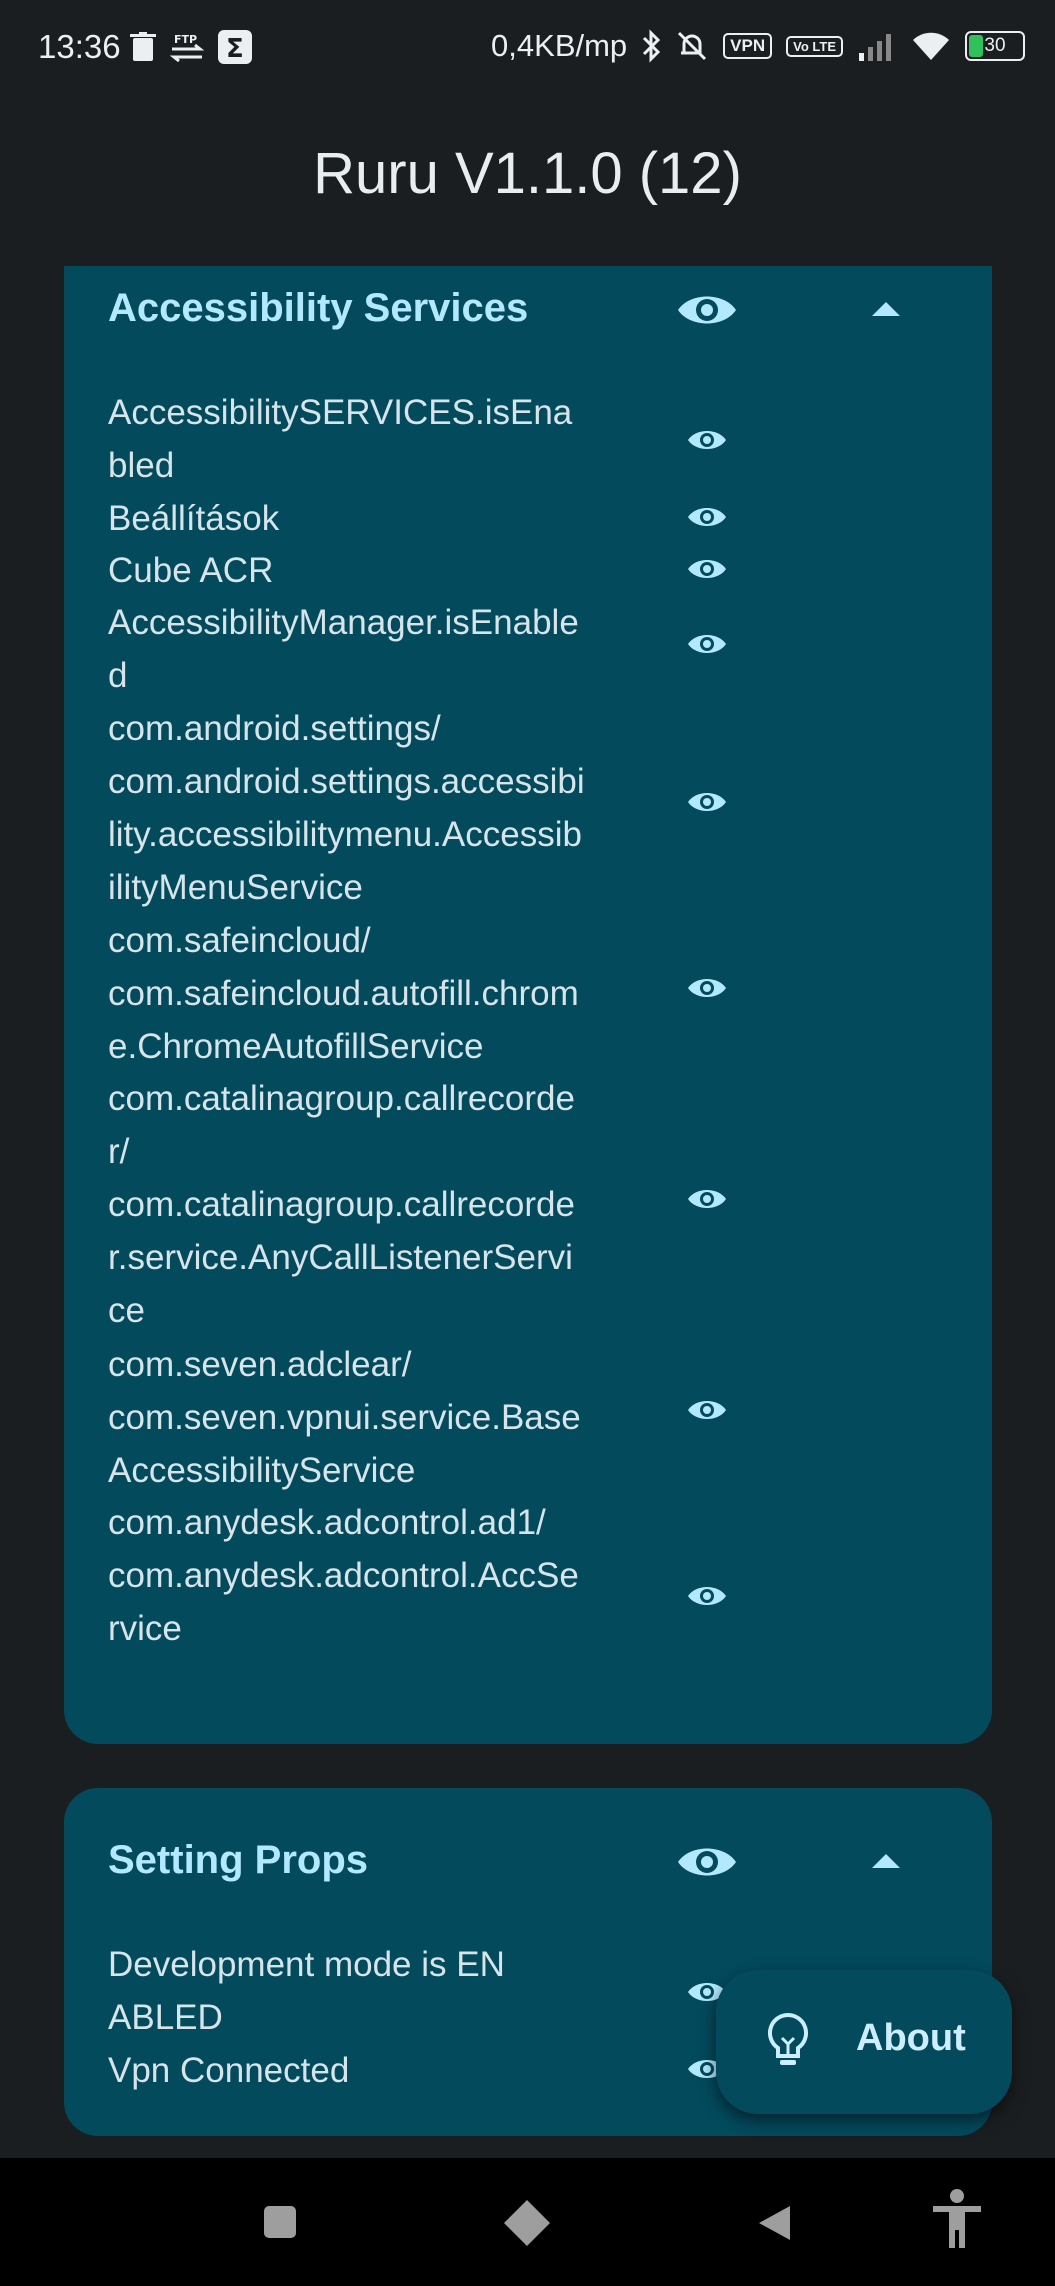  What do you see at coordinates (306, 1991) in the screenshot?
I see `list-item: Development mode is ENABLED` at bounding box center [306, 1991].